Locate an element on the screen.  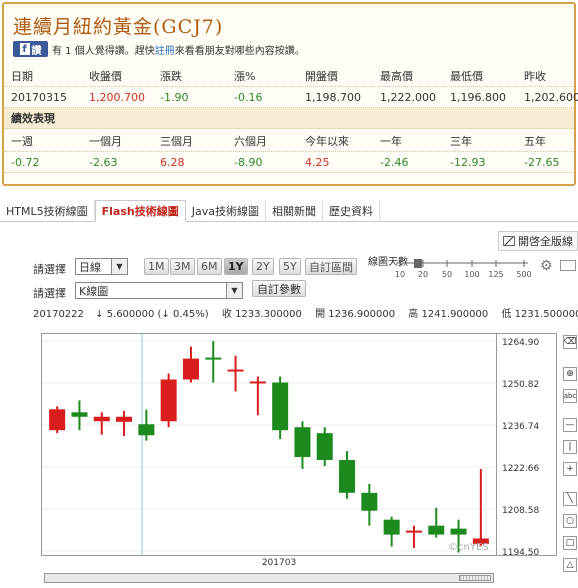
range-button-1y: 1Y is located at coordinates (236, 266).